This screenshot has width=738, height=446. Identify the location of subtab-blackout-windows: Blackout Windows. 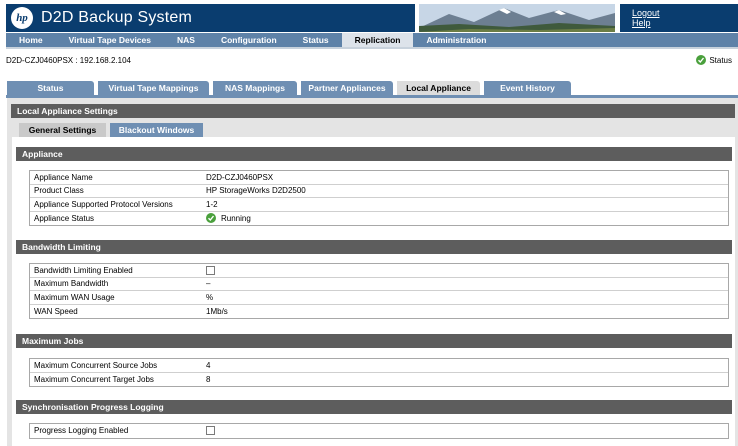
(156, 130).